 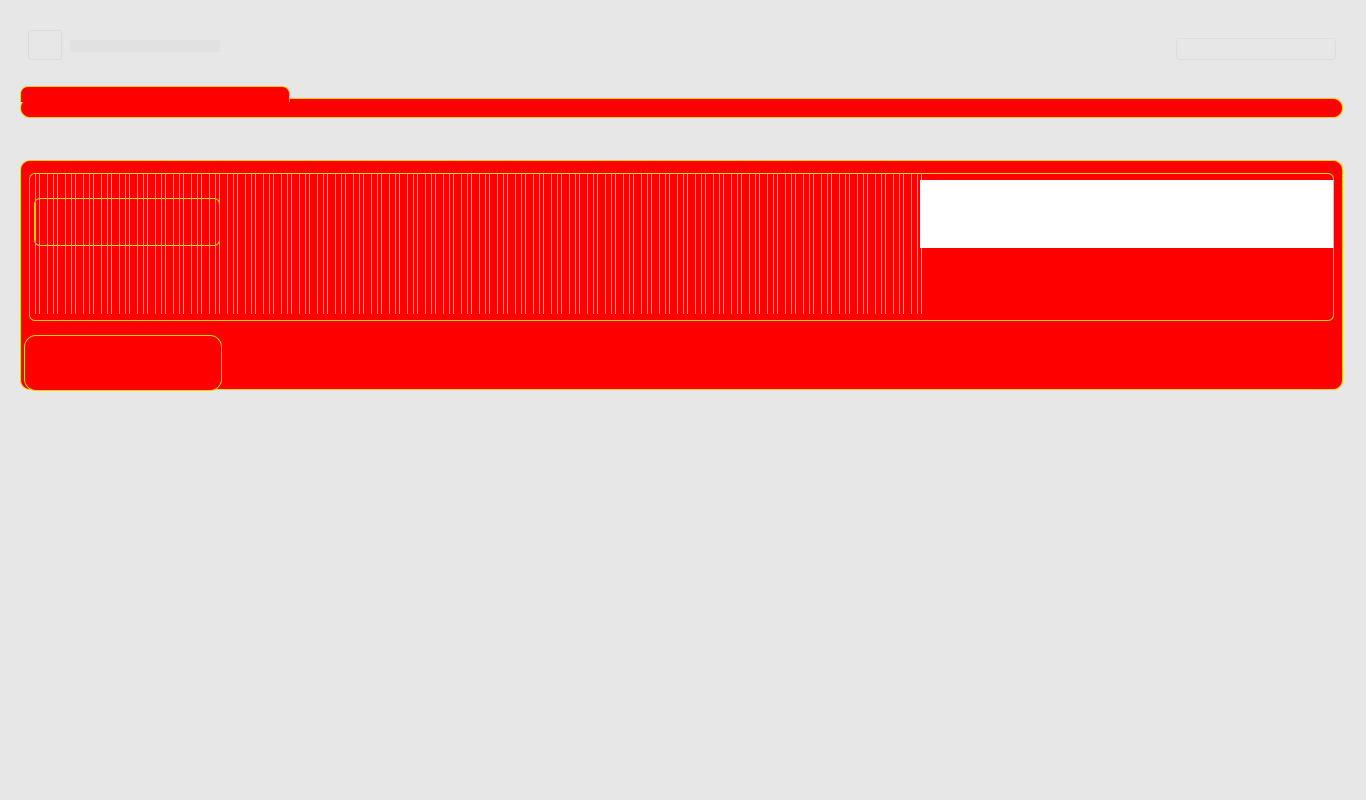 I want to click on tab-strip, so click(x=681, y=106).